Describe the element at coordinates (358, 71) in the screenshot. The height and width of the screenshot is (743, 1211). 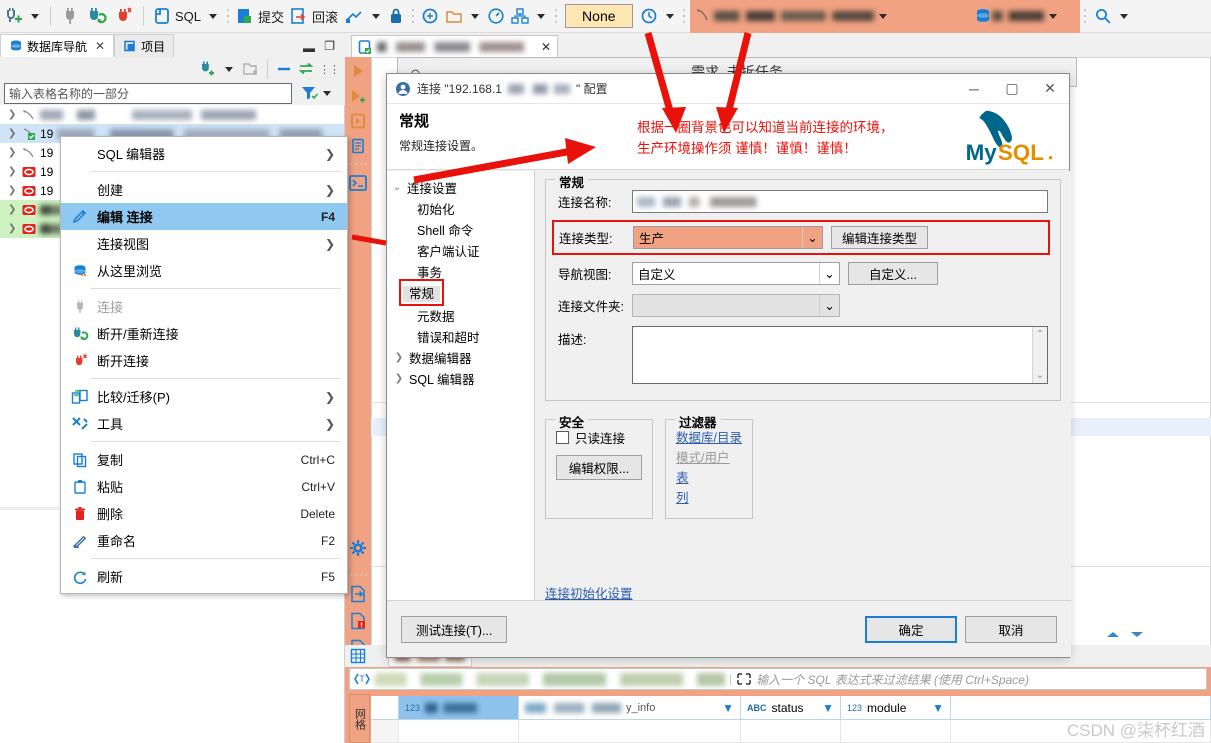
I see `execute-icon` at that location.